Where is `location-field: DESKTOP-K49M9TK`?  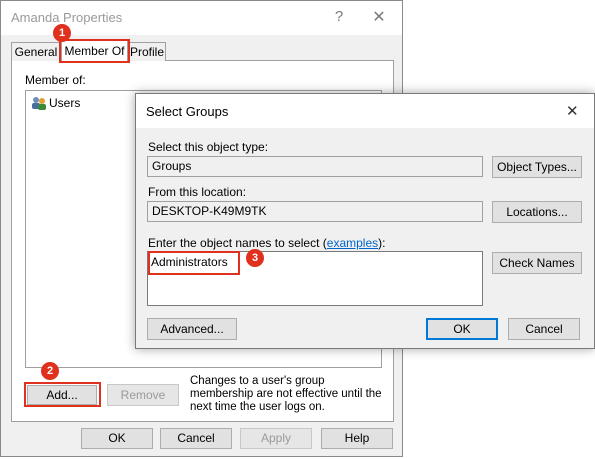
location-field: DESKTOP-K49M9TK is located at coordinates (315, 211).